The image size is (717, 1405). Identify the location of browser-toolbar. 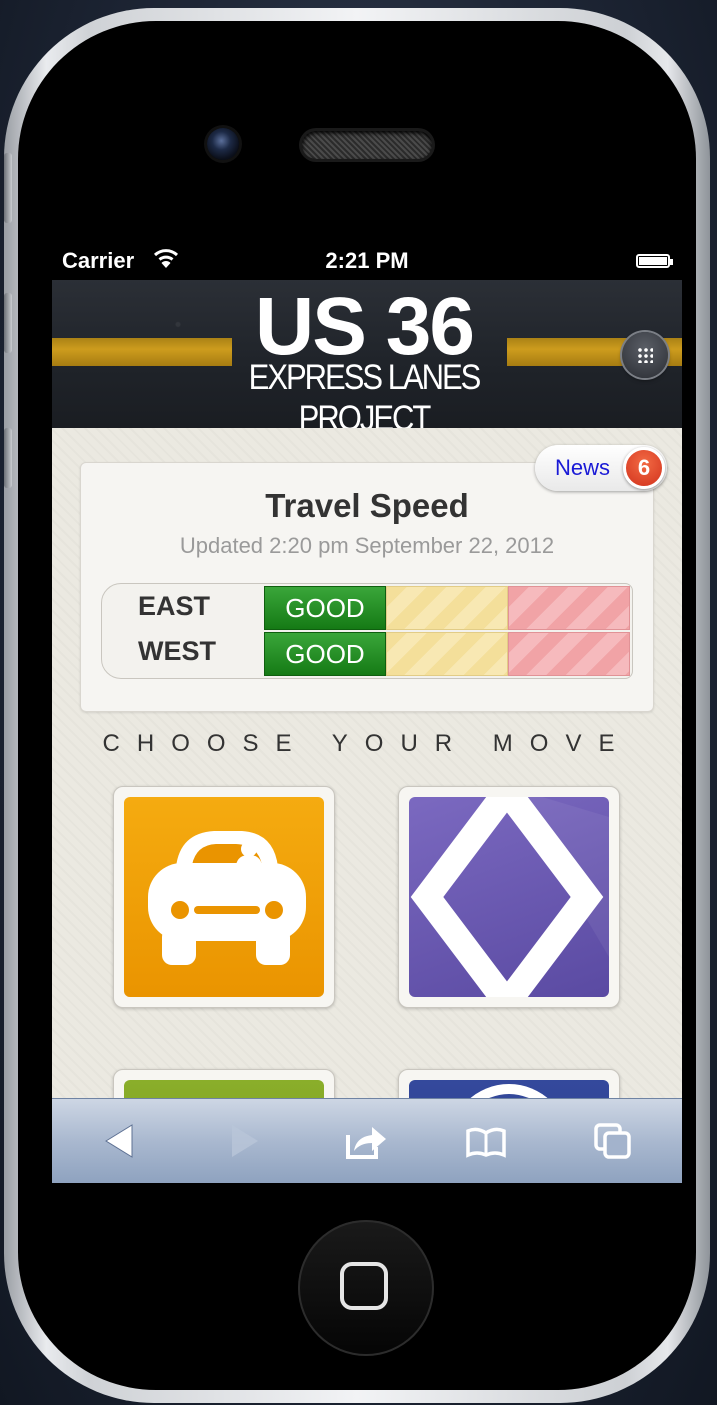
(367, 1140).